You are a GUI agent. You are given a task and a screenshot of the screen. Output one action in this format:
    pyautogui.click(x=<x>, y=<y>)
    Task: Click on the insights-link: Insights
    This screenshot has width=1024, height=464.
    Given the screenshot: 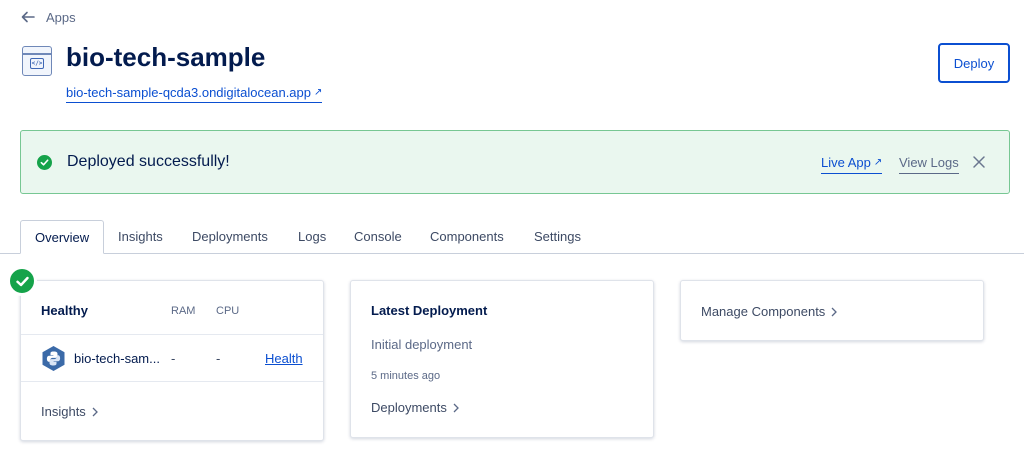 What is the action you would take?
    pyautogui.click(x=70, y=411)
    